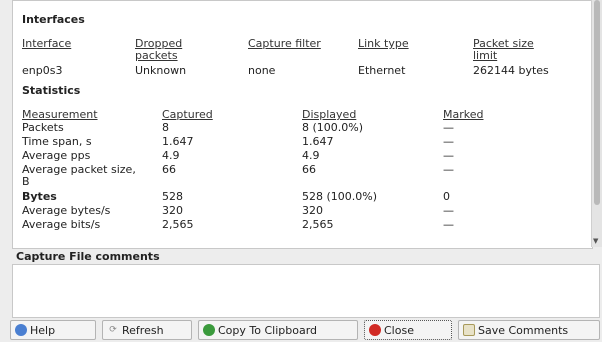  Describe the element at coordinates (79, 175) in the screenshot. I see `stat-measurement: Average packet size, B` at that location.